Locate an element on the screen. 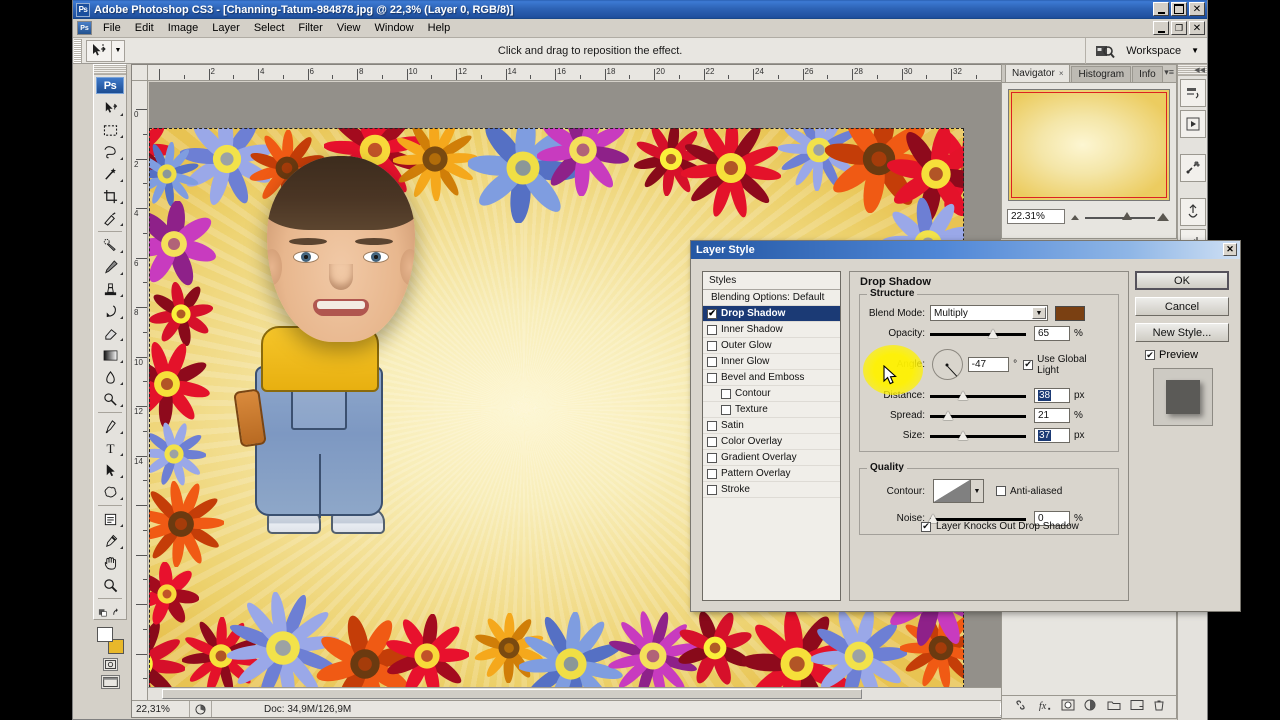 The image size is (1280, 720). anti-aliased-row: Anti-aliased is located at coordinates (1029, 491).